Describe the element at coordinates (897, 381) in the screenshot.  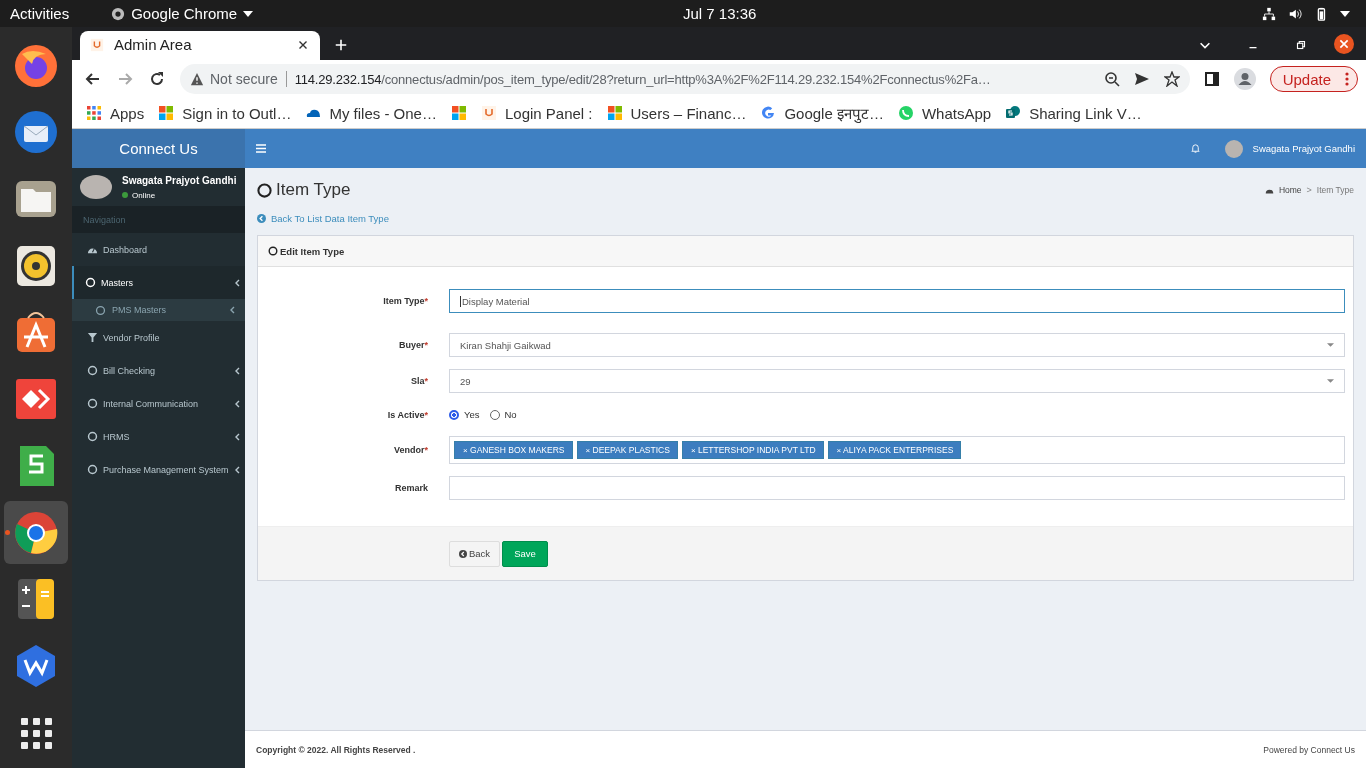
I see `select-field: 29` at that location.